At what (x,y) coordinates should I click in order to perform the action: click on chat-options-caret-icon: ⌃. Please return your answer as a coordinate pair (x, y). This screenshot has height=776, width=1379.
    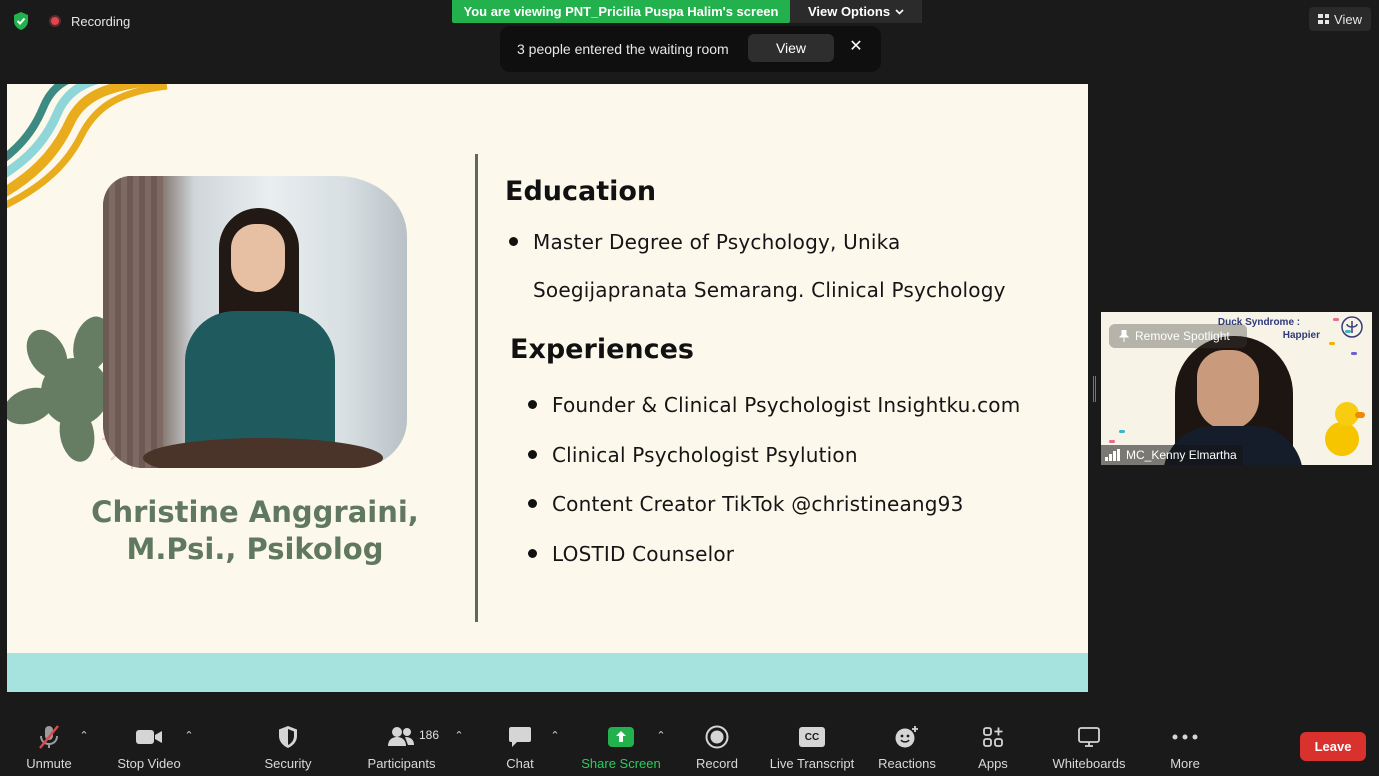
    Looking at the image, I should click on (555, 736).